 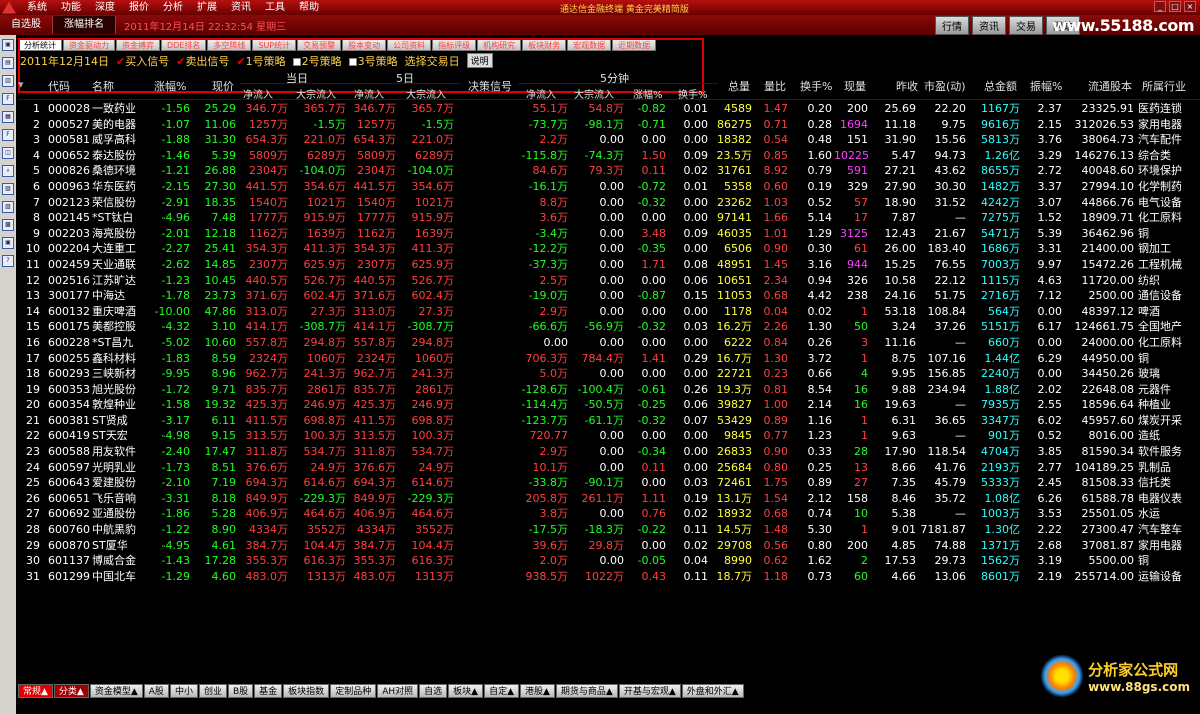 What do you see at coordinates (537, 691) in the screenshot?
I see `bottom-tab-hk: 港股▲` at bounding box center [537, 691].